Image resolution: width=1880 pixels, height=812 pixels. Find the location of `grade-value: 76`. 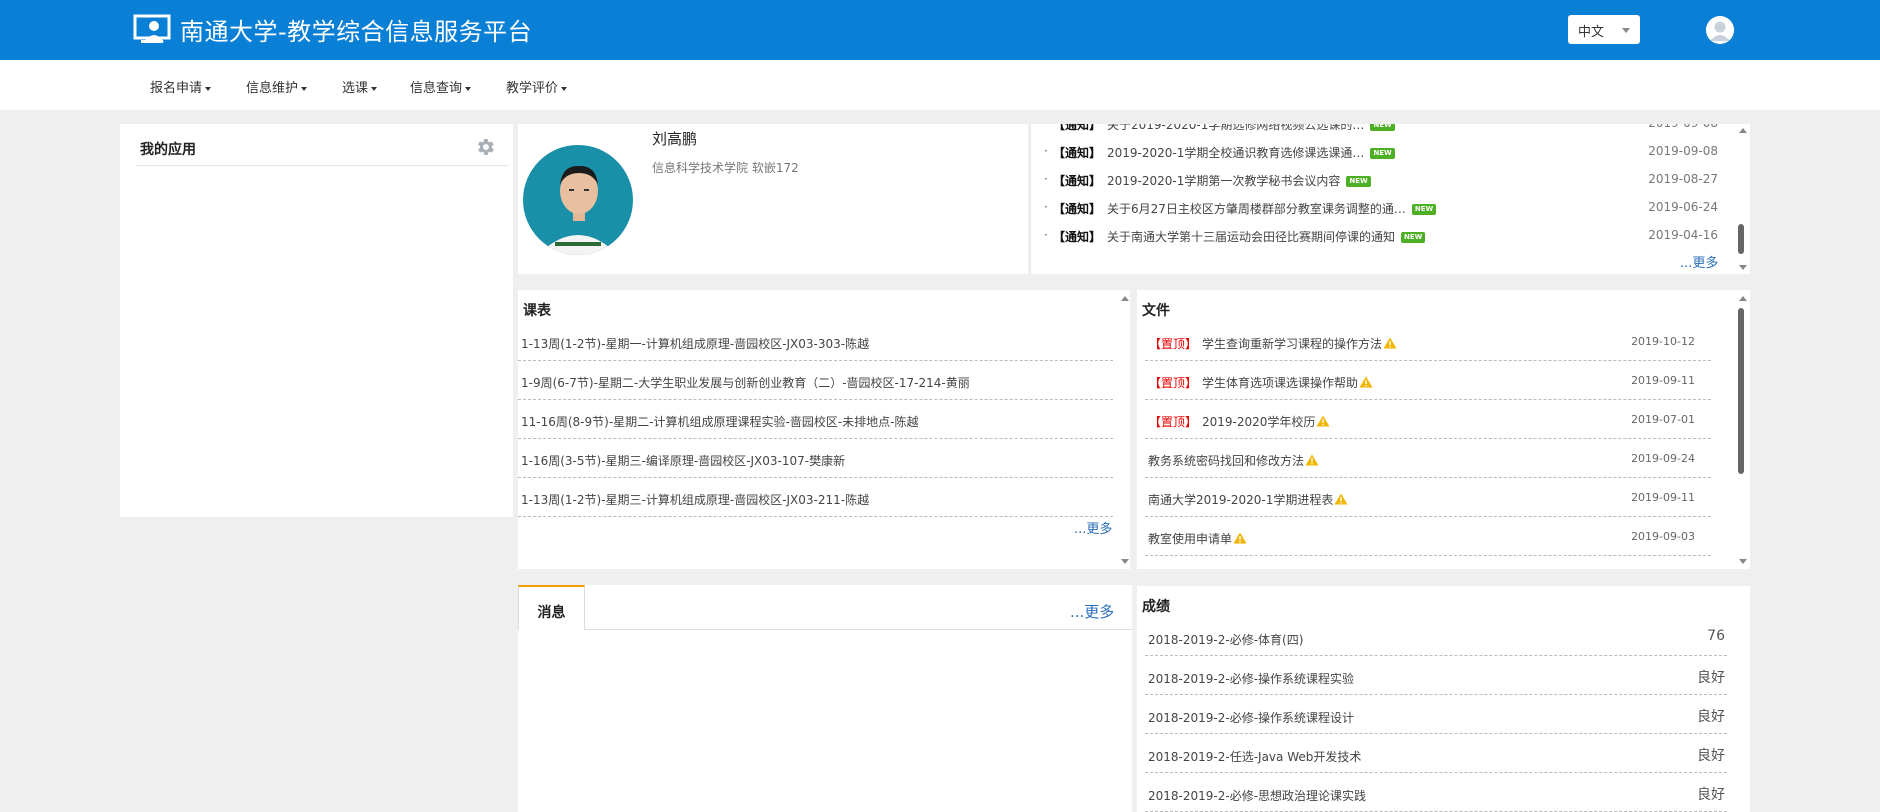

grade-value: 76 is located at coordinates (1716, 636).